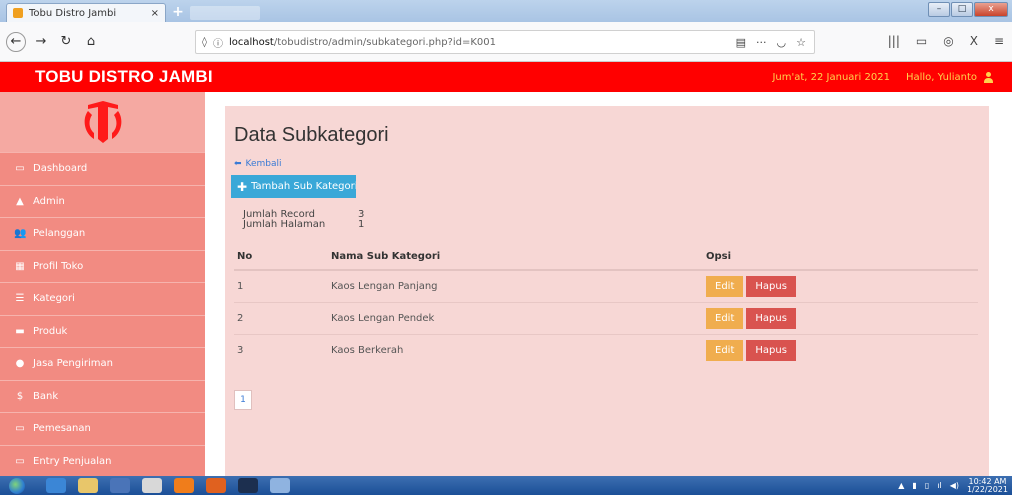 Image resolution: width=1012 pixels, height=495 pixels. I want to click on arrow-left-icon: ⬅, so click(238, 164).